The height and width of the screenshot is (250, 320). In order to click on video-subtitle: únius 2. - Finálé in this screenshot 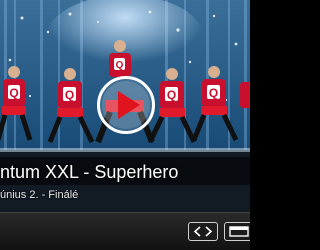, I will do `click(39, 195)`.